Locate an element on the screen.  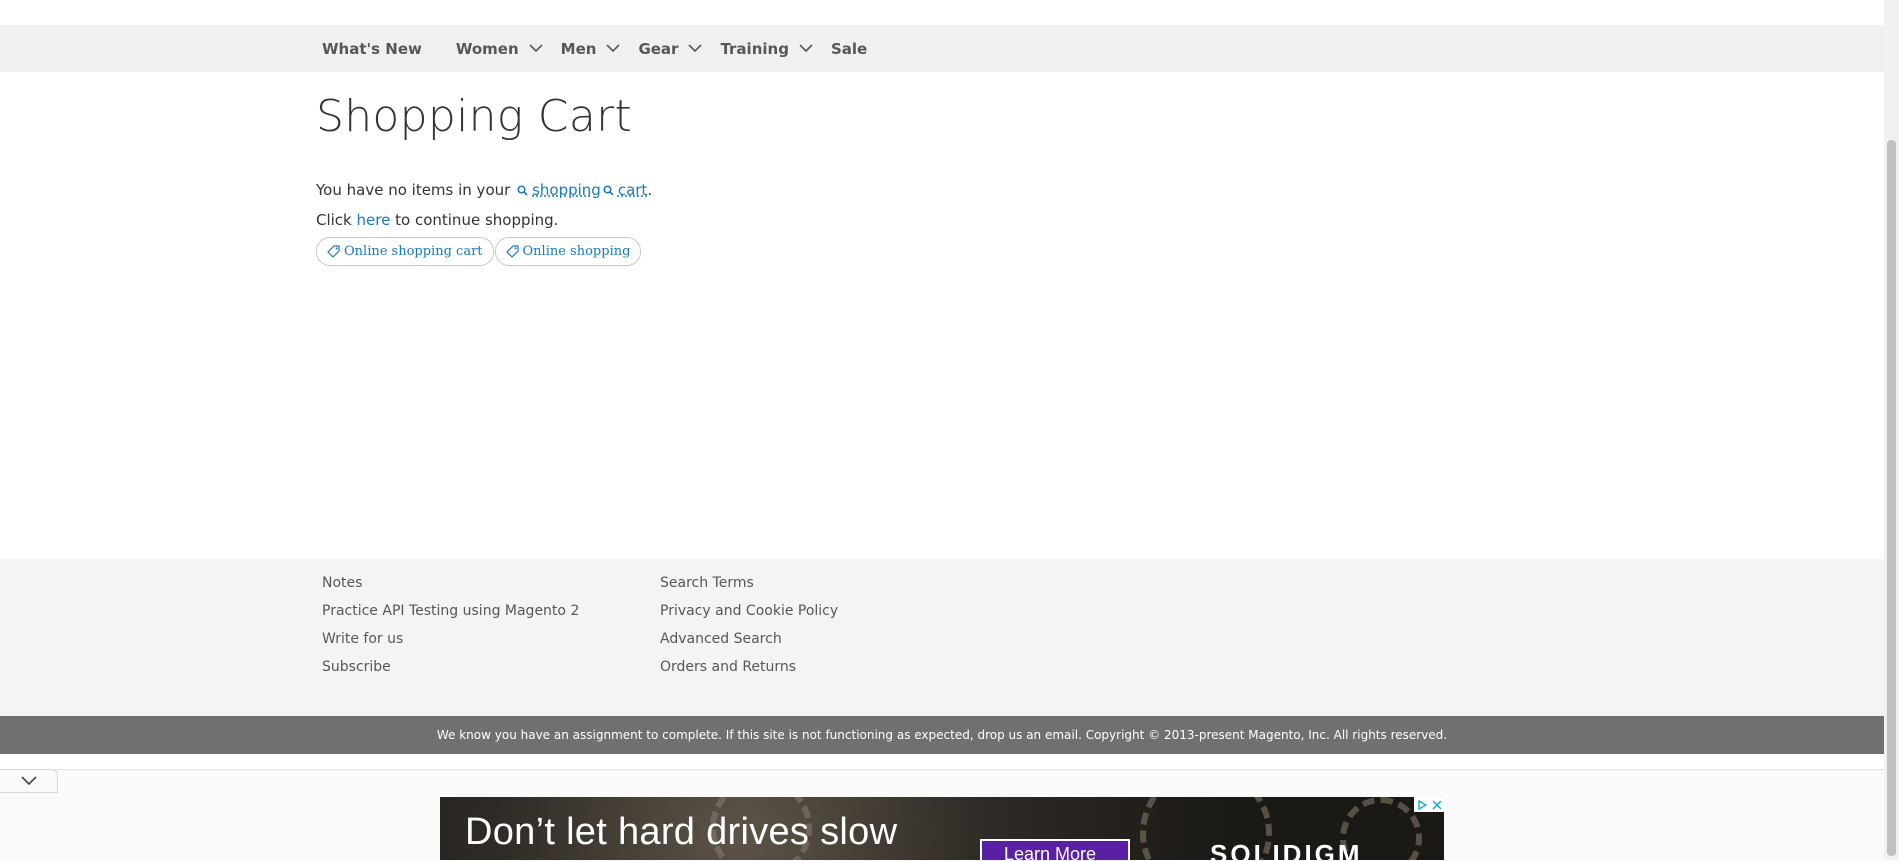
nav-item-label: Sale is located at coordinates (849, 48).